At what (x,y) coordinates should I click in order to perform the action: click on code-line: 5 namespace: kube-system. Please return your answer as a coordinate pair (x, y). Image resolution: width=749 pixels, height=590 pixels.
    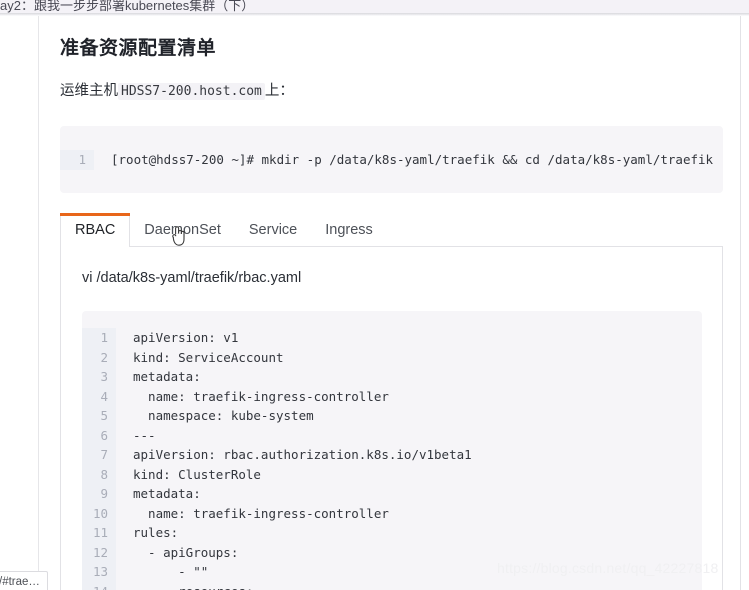
    Looking at the image, I should click on (392, 416).